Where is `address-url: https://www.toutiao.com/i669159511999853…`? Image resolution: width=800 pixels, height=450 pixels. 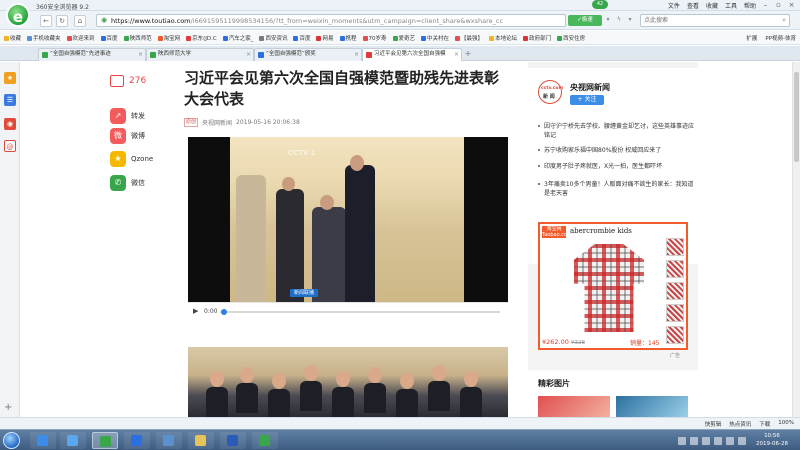
address-url: https://www.toutiao.com/i669159511999853… is located at coordinates (336, 21).